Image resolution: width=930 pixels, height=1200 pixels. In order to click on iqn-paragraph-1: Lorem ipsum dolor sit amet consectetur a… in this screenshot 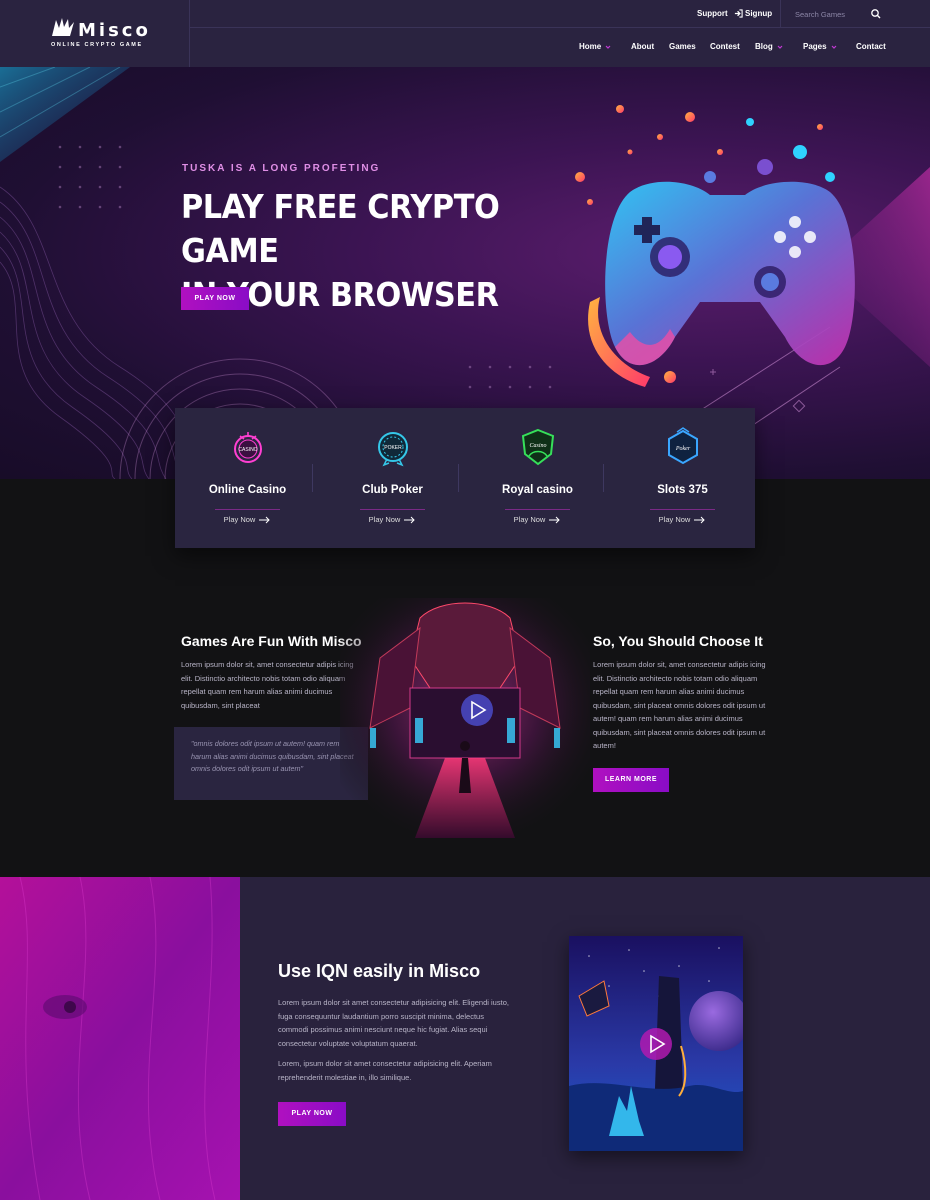, I will do `click(393, 1023)`.